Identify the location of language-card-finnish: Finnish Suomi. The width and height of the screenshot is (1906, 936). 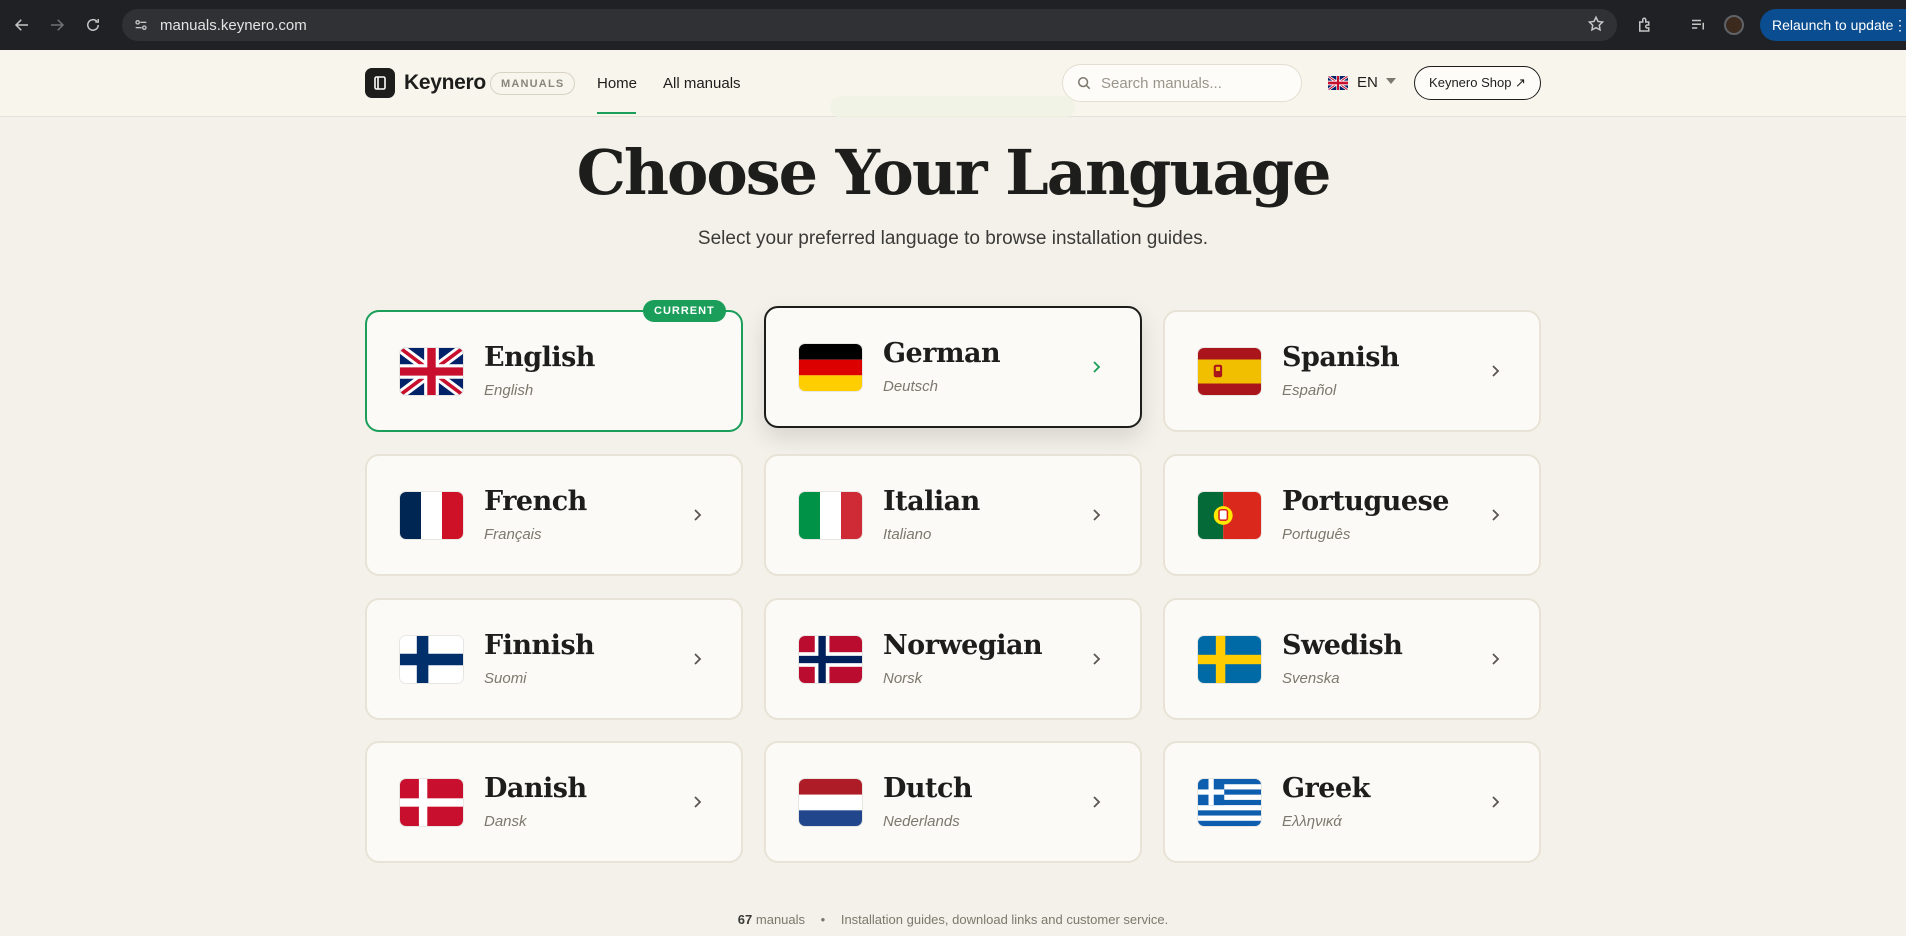
(554, 659).